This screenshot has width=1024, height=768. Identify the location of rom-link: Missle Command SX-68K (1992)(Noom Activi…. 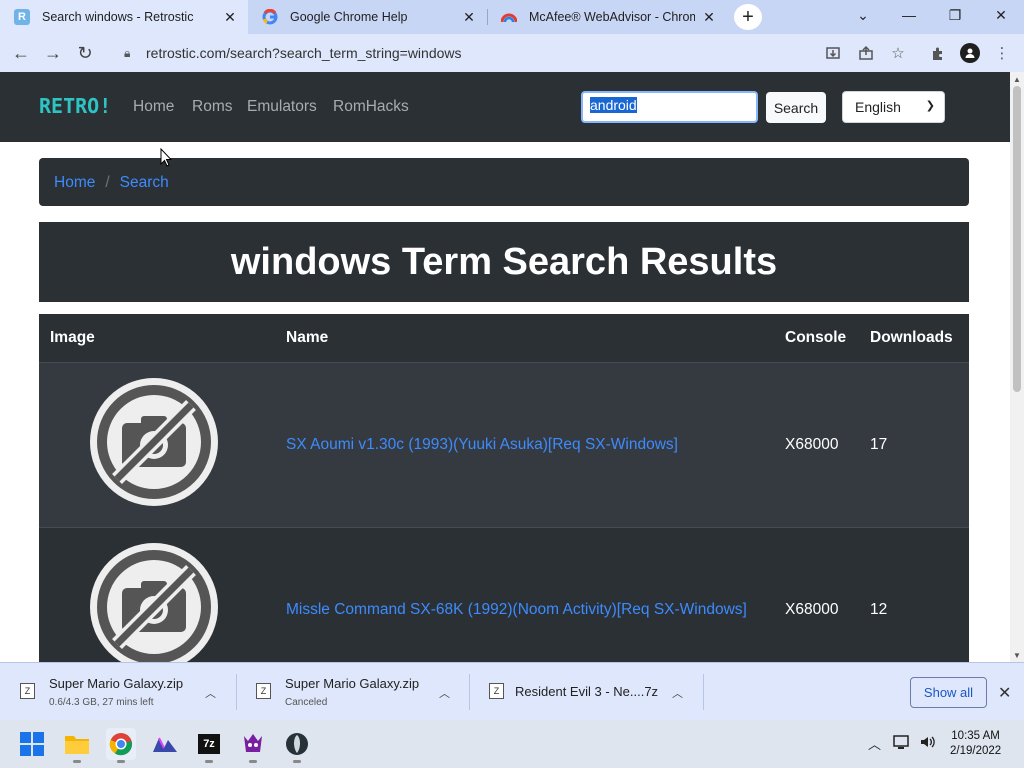
(516, 609).